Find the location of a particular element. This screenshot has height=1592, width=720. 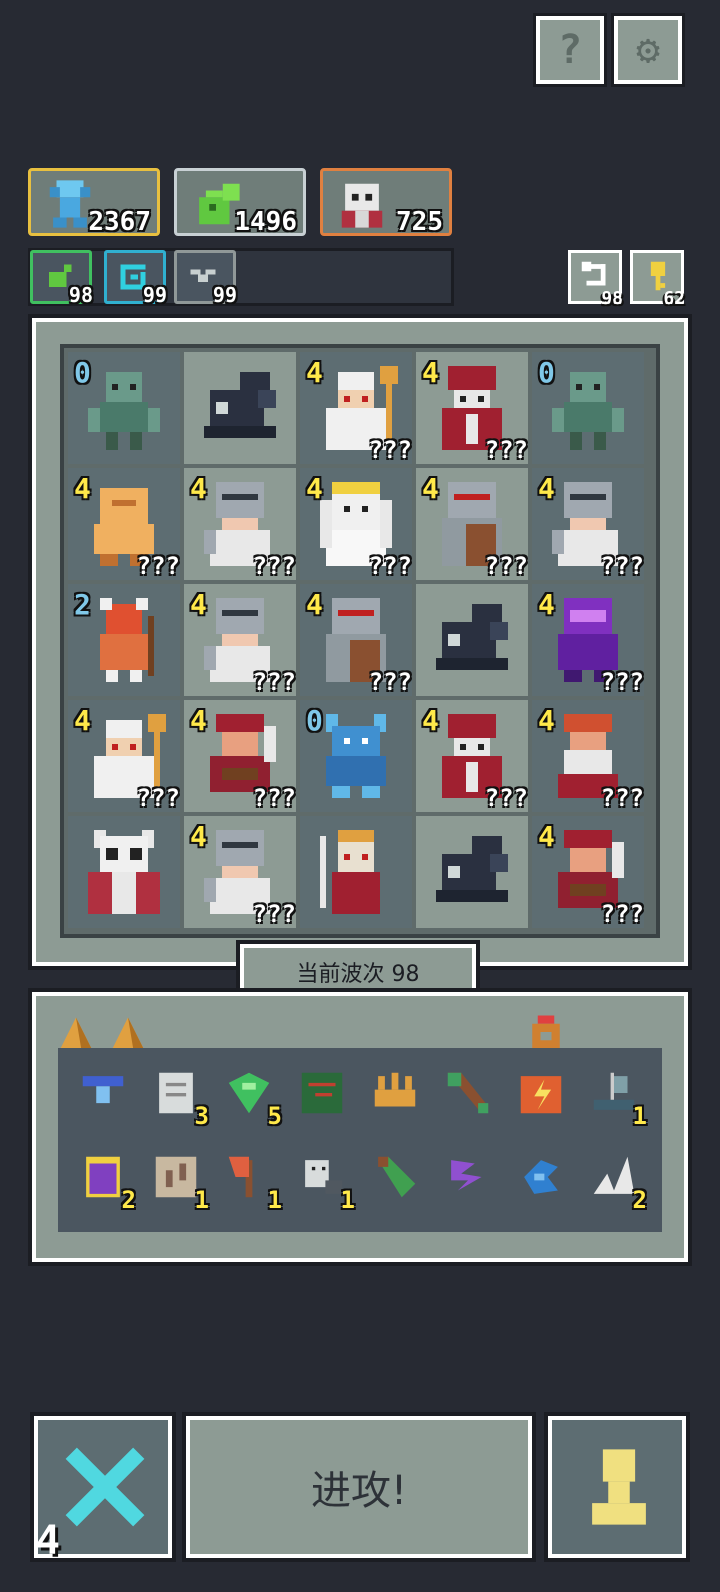

refresh-button: 98 is located at coordinates (595, 279).